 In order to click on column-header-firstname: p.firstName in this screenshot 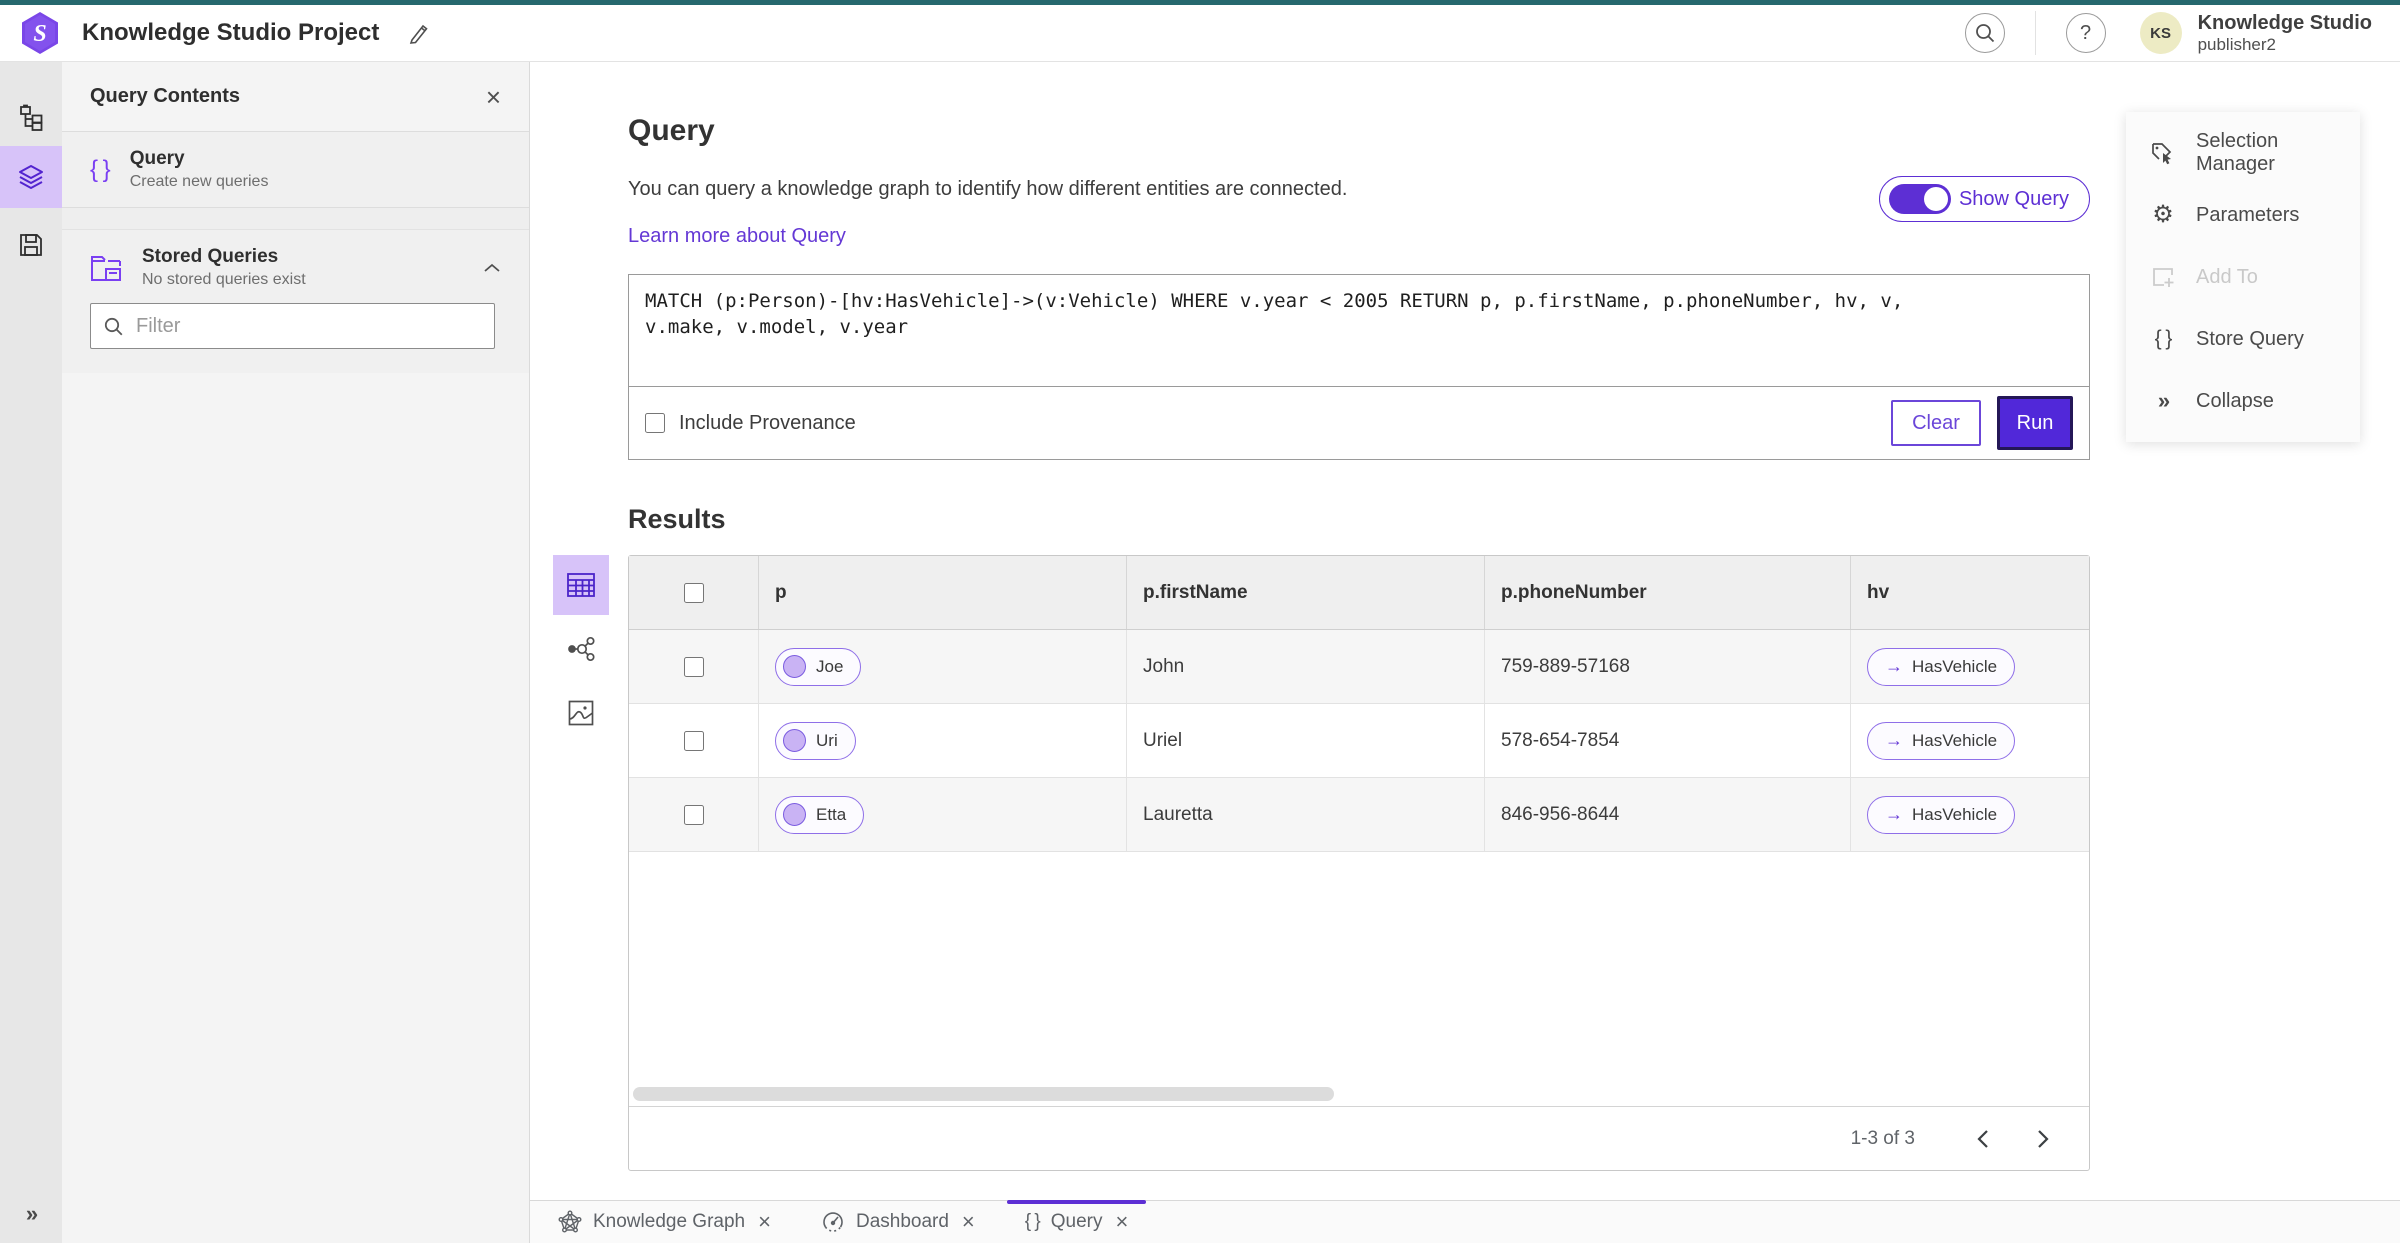, I will do `click(1306, 592)`.